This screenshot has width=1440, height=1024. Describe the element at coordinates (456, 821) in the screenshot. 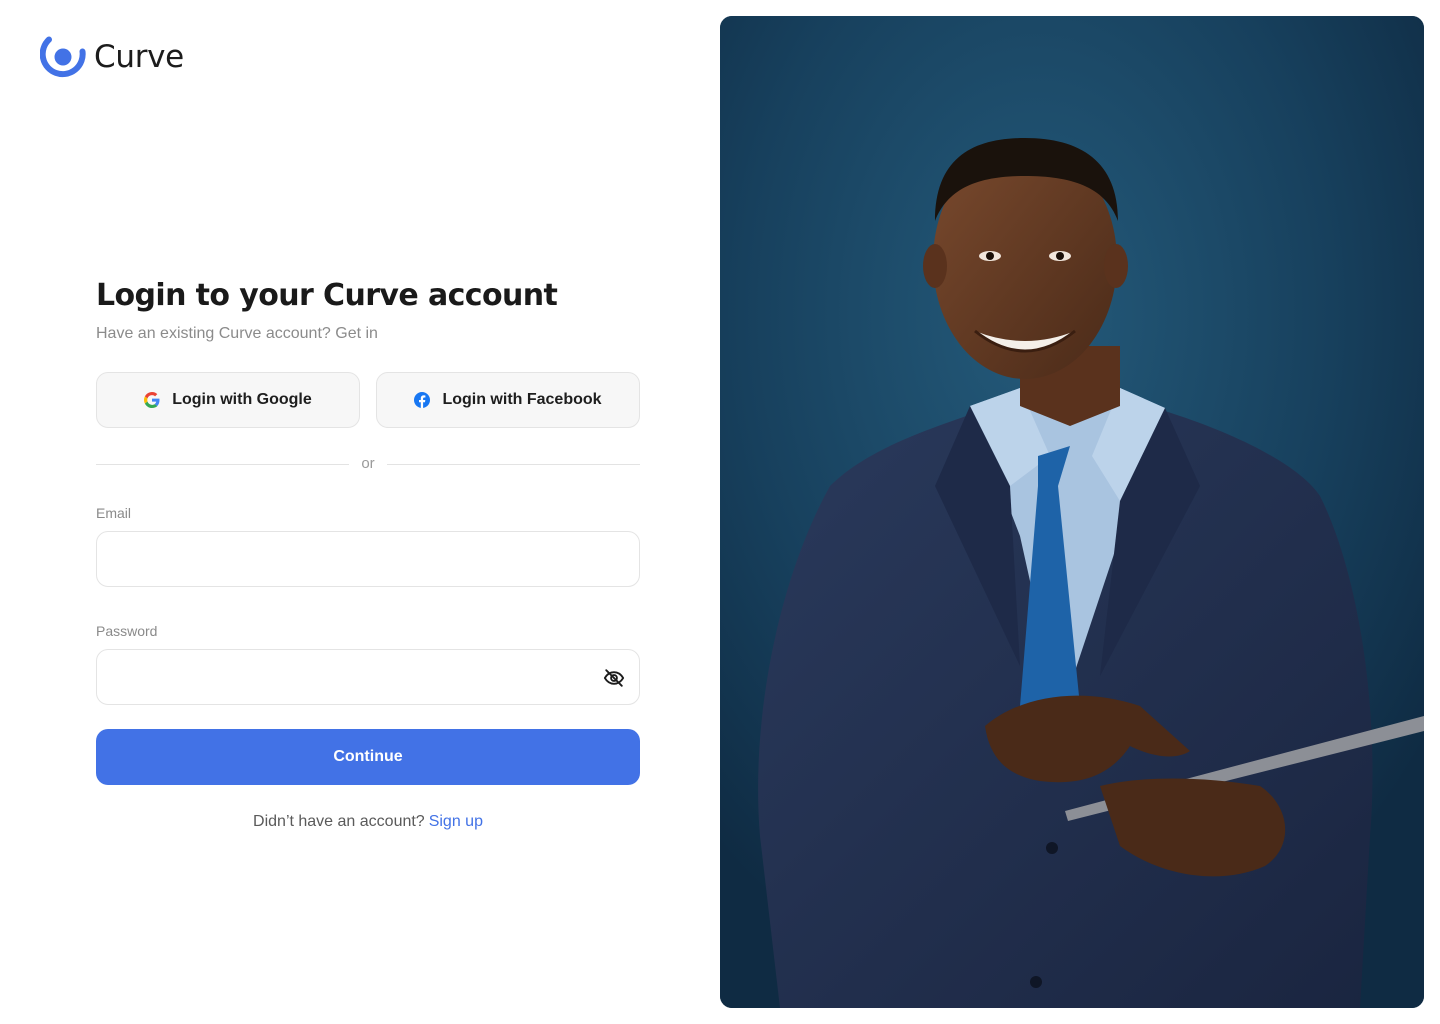

I see `signup-link: Sign up` at that location.